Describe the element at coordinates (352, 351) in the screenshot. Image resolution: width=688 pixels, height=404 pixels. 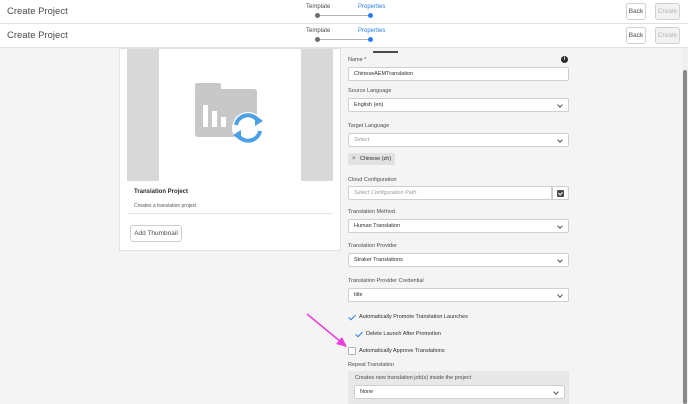
I see `approve-translations-checkbox` at that location.